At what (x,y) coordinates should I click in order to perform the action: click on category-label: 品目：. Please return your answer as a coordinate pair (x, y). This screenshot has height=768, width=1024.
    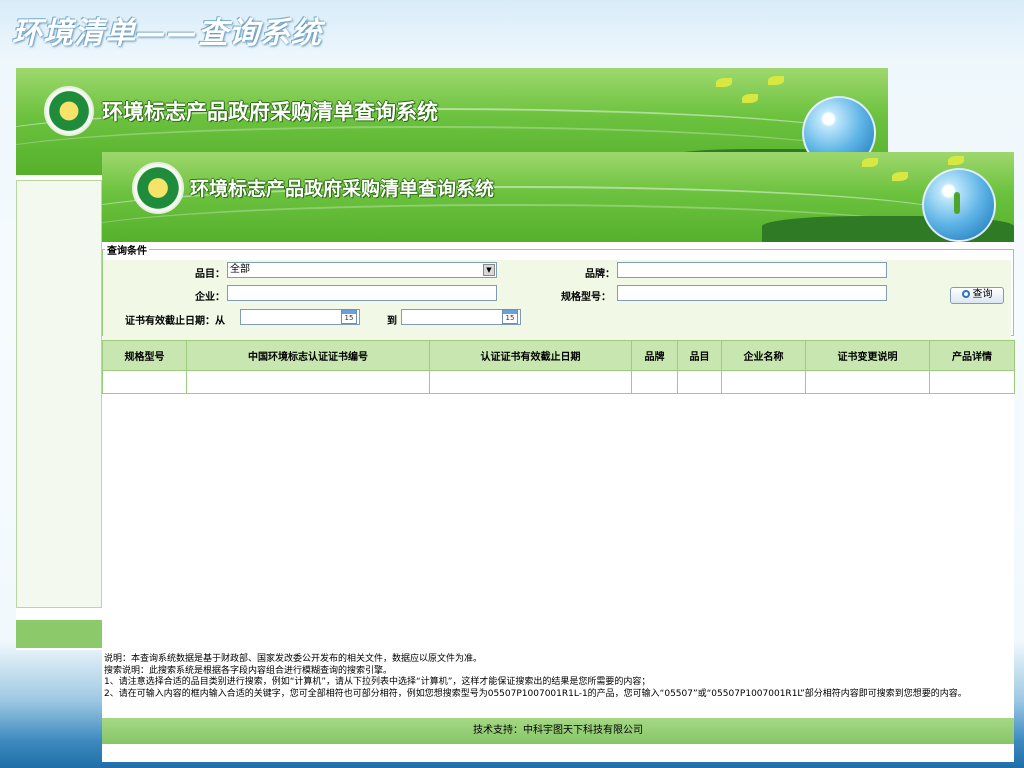
    Looking at the image, I should click on (210, 274).